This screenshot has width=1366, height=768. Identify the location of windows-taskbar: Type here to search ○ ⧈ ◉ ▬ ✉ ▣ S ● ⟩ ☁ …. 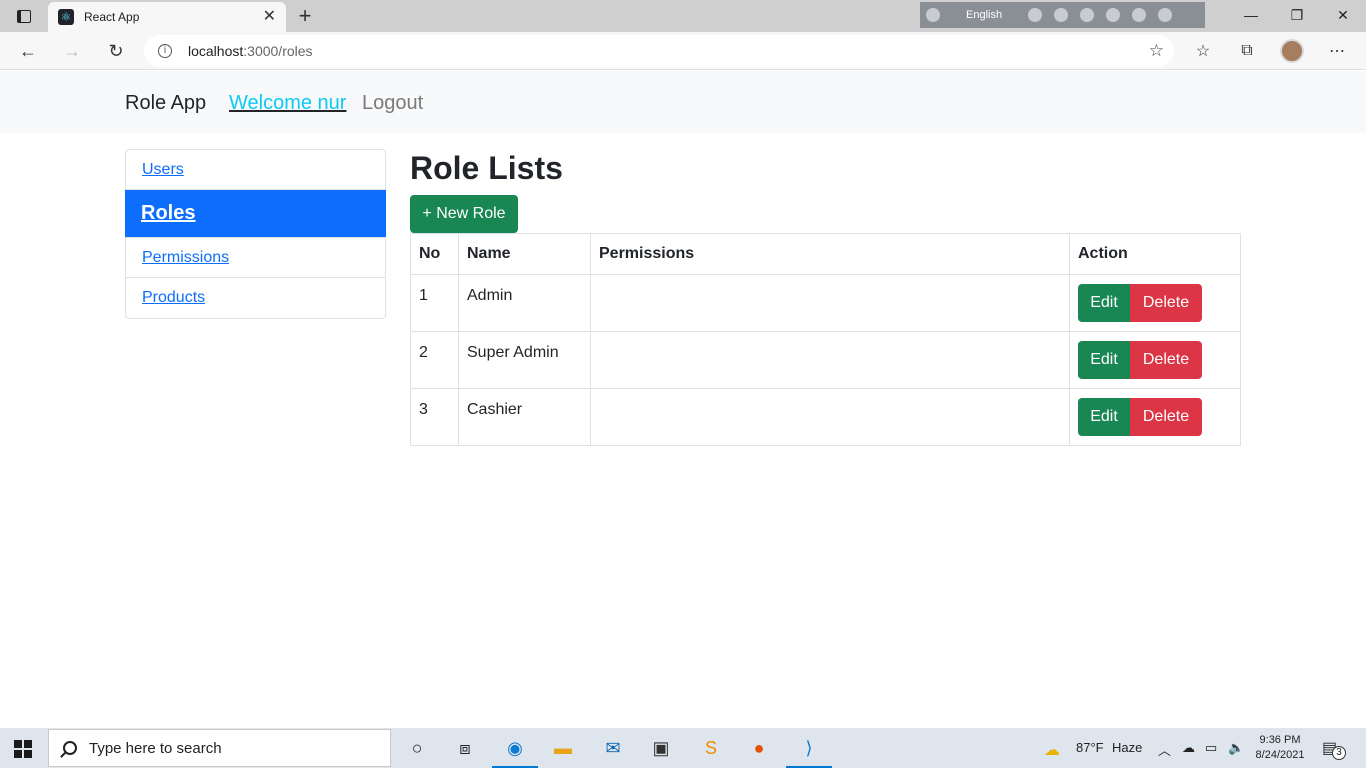
(683, 748).